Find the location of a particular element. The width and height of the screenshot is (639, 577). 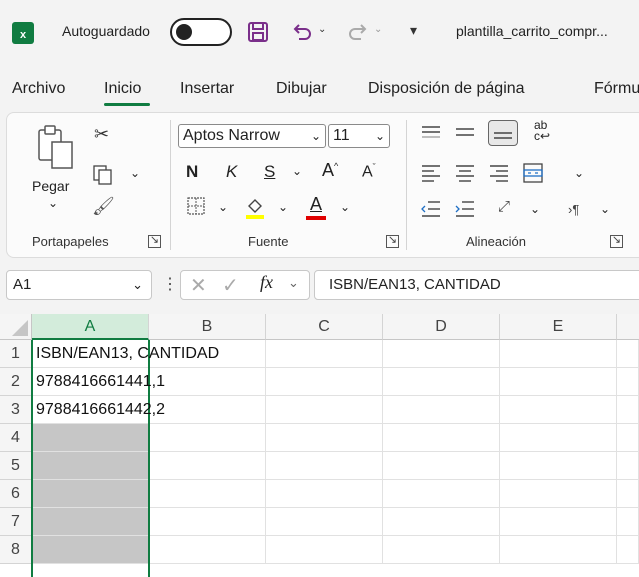

paragraph-dropdown-icon: ⌄ is located at coordinates (605, 209).